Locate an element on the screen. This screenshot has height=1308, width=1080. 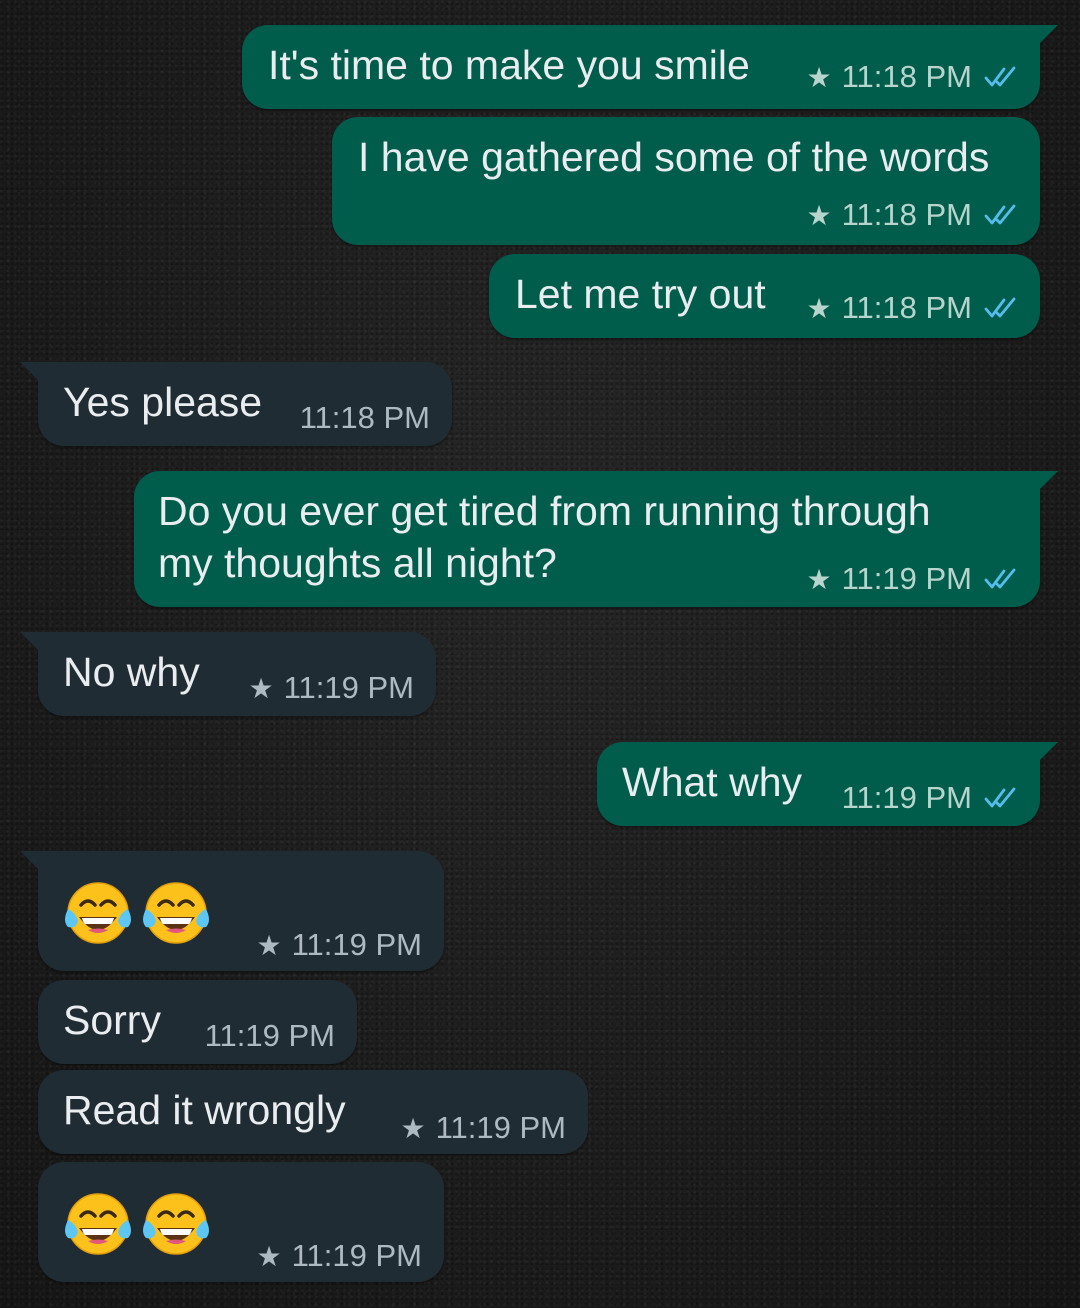
message-text-line-2: my thoughts all night? is located at coordinates (357, 563).